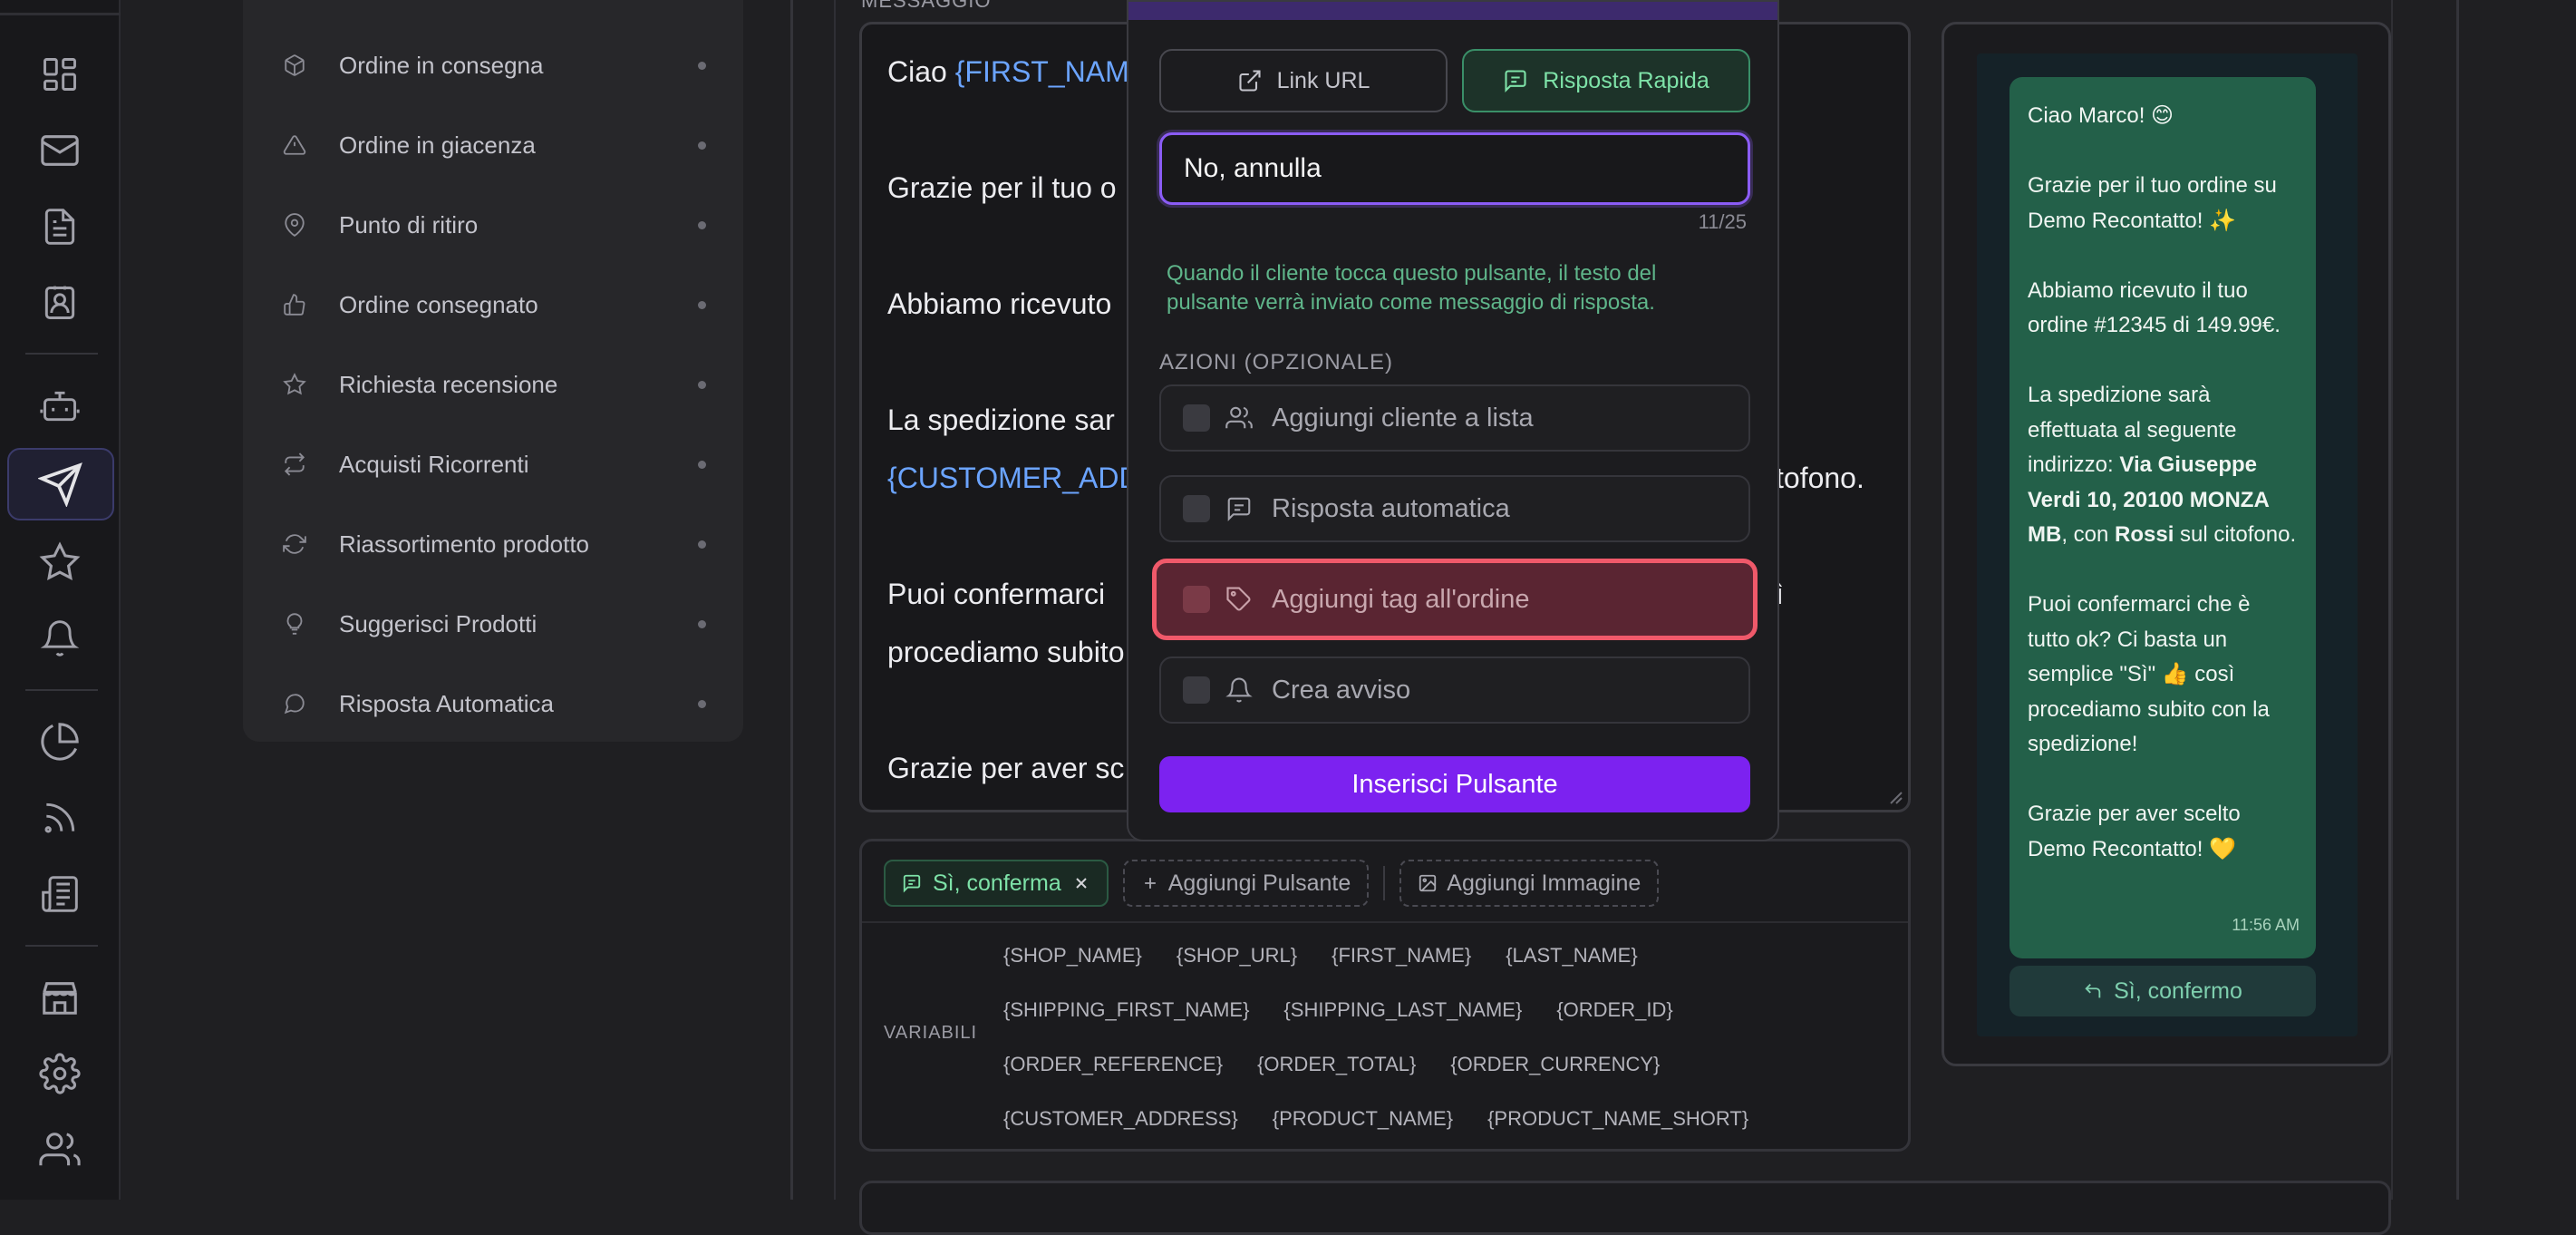 The image size is (2576, 1235). I want to click on list-item: Suggerisci Prodotti, so click(493, 624).